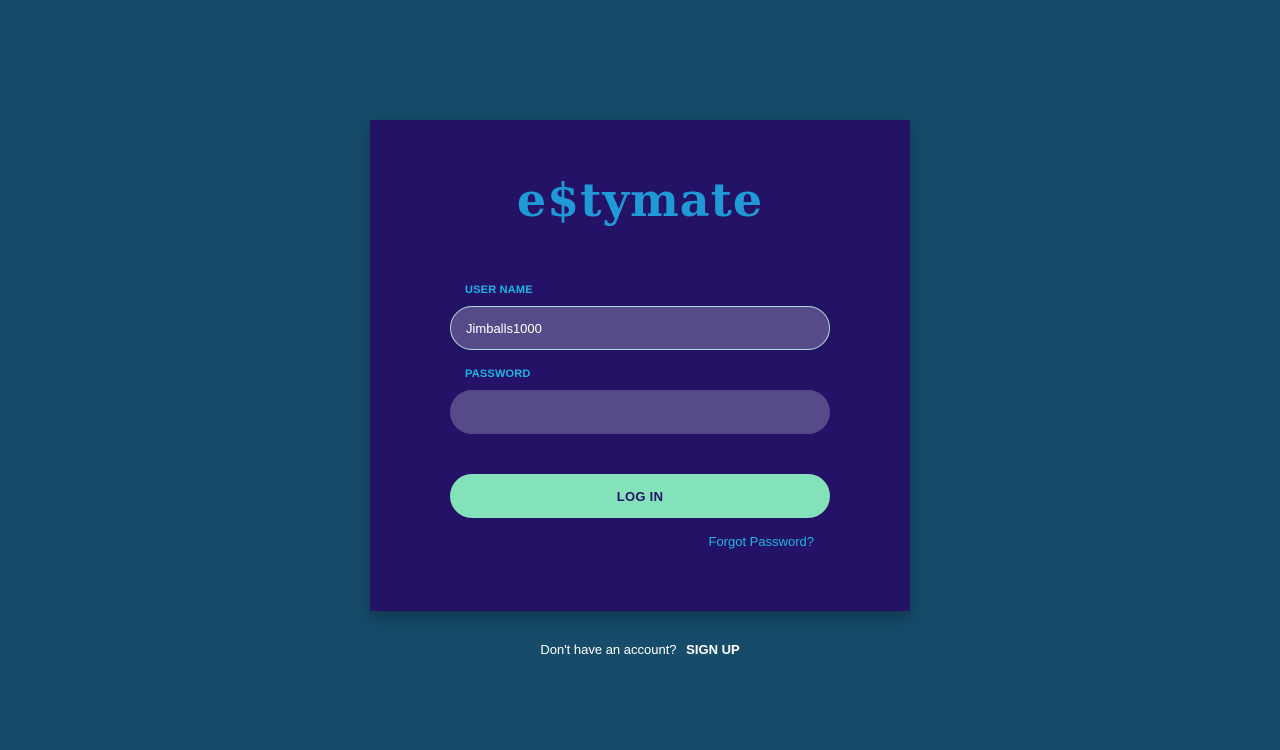 This screenshot has height=750, width=1280. What do you see at coordinates (498, 374) in the screenshot?
I see `password-label: PASSWORD` at bounding box center [498, 374].